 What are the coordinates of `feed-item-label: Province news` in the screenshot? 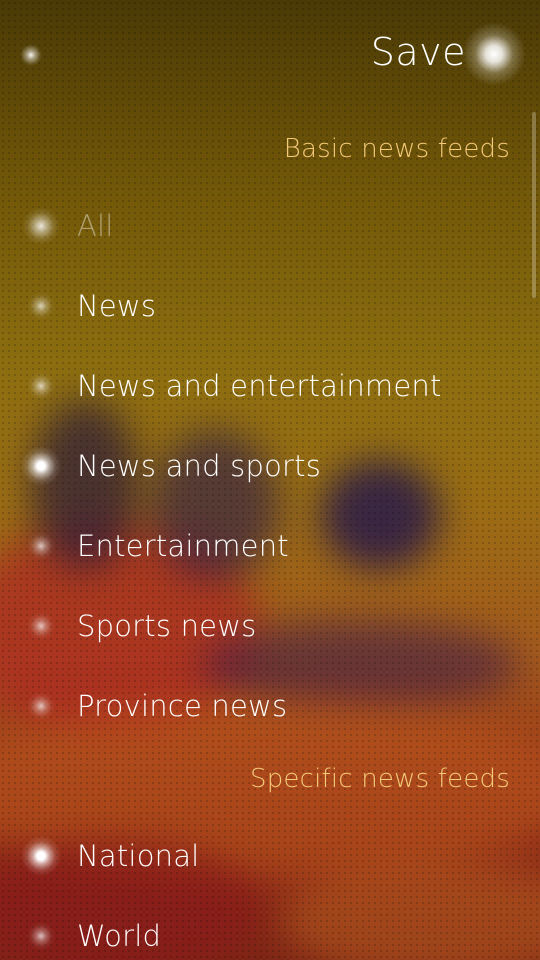 It's located at (182, 706).